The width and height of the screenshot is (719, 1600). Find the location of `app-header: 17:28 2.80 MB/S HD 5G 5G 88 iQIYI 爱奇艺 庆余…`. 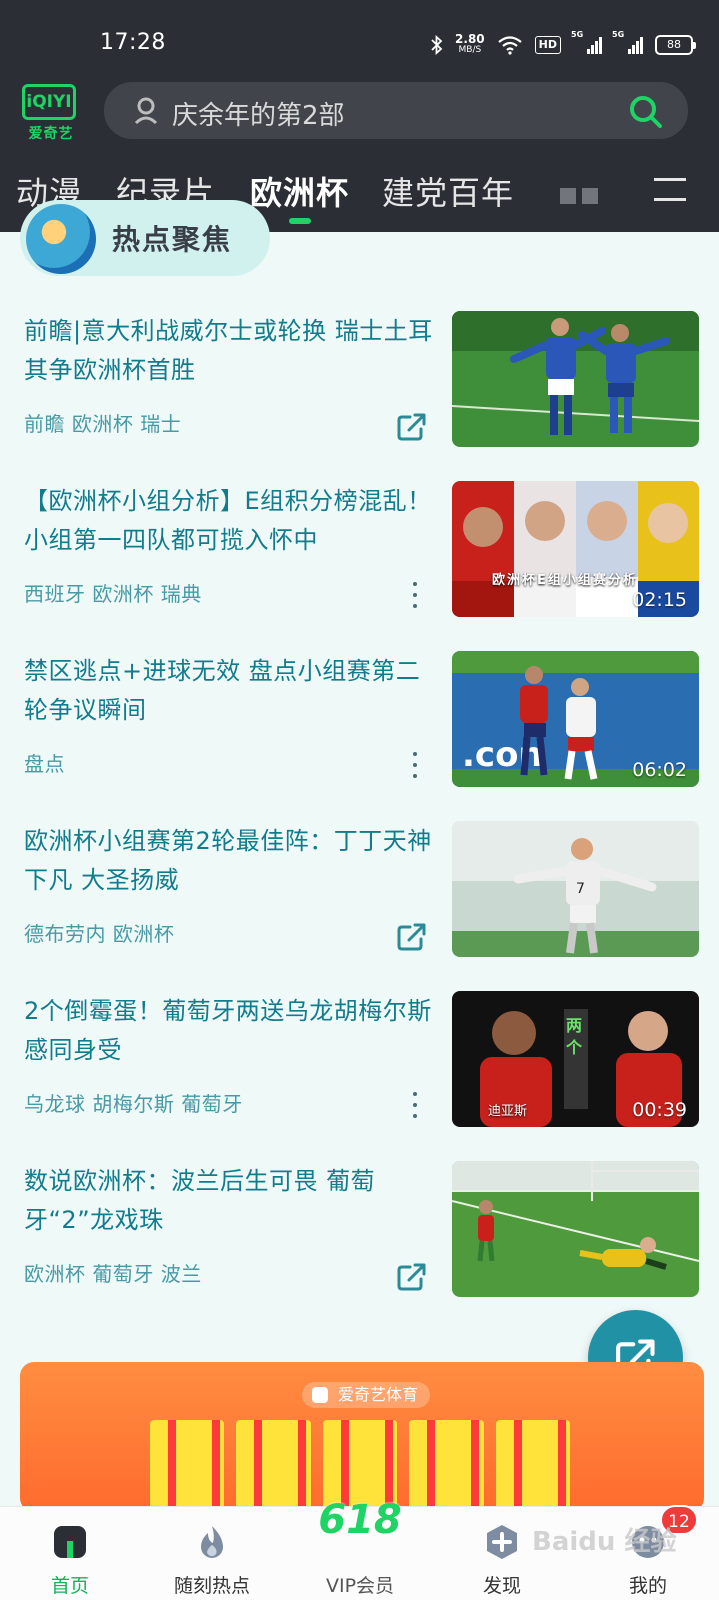

app-header: 17:28 2.80 MB/S HD 5G 5G 88 iQIYI 爱奇艺 庆余… is located at coordinates (359, 116).